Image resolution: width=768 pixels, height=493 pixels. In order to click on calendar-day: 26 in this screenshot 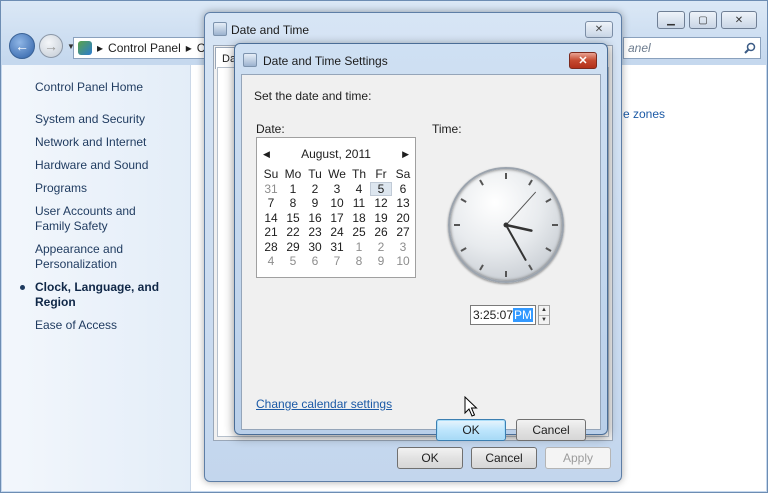, I will do `click(381, 232)`.